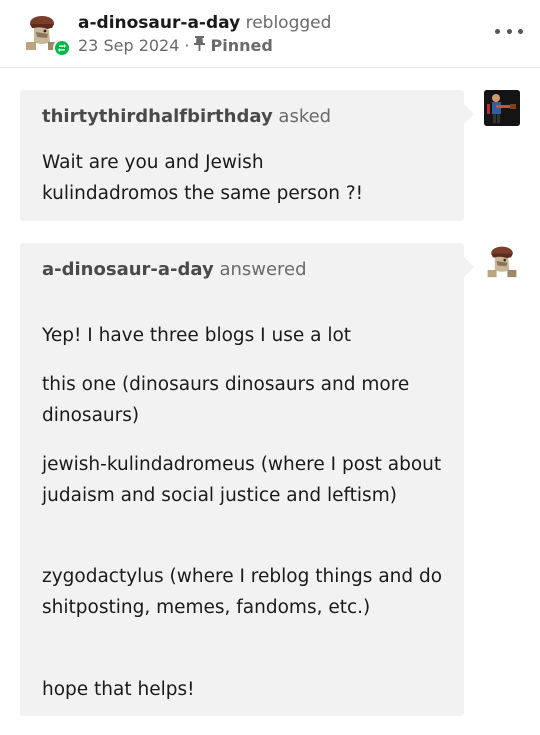 The width and height of the screenshot is (540, 735). Describe the element at coordinates (263, 269) in the screenshot. I see `answered-label: answered` at that location.